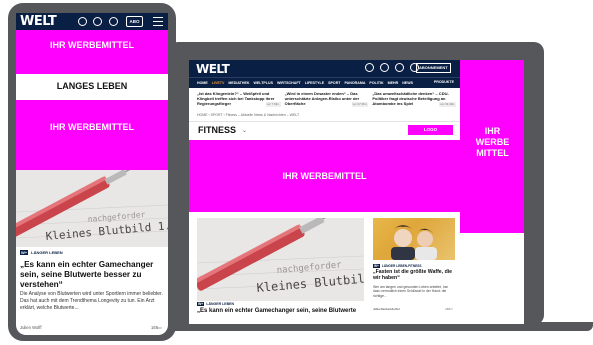  Describe the element at coordinates (433, 68) in the screenshot. I see `abo-button: ABONNEMENT` at that location.